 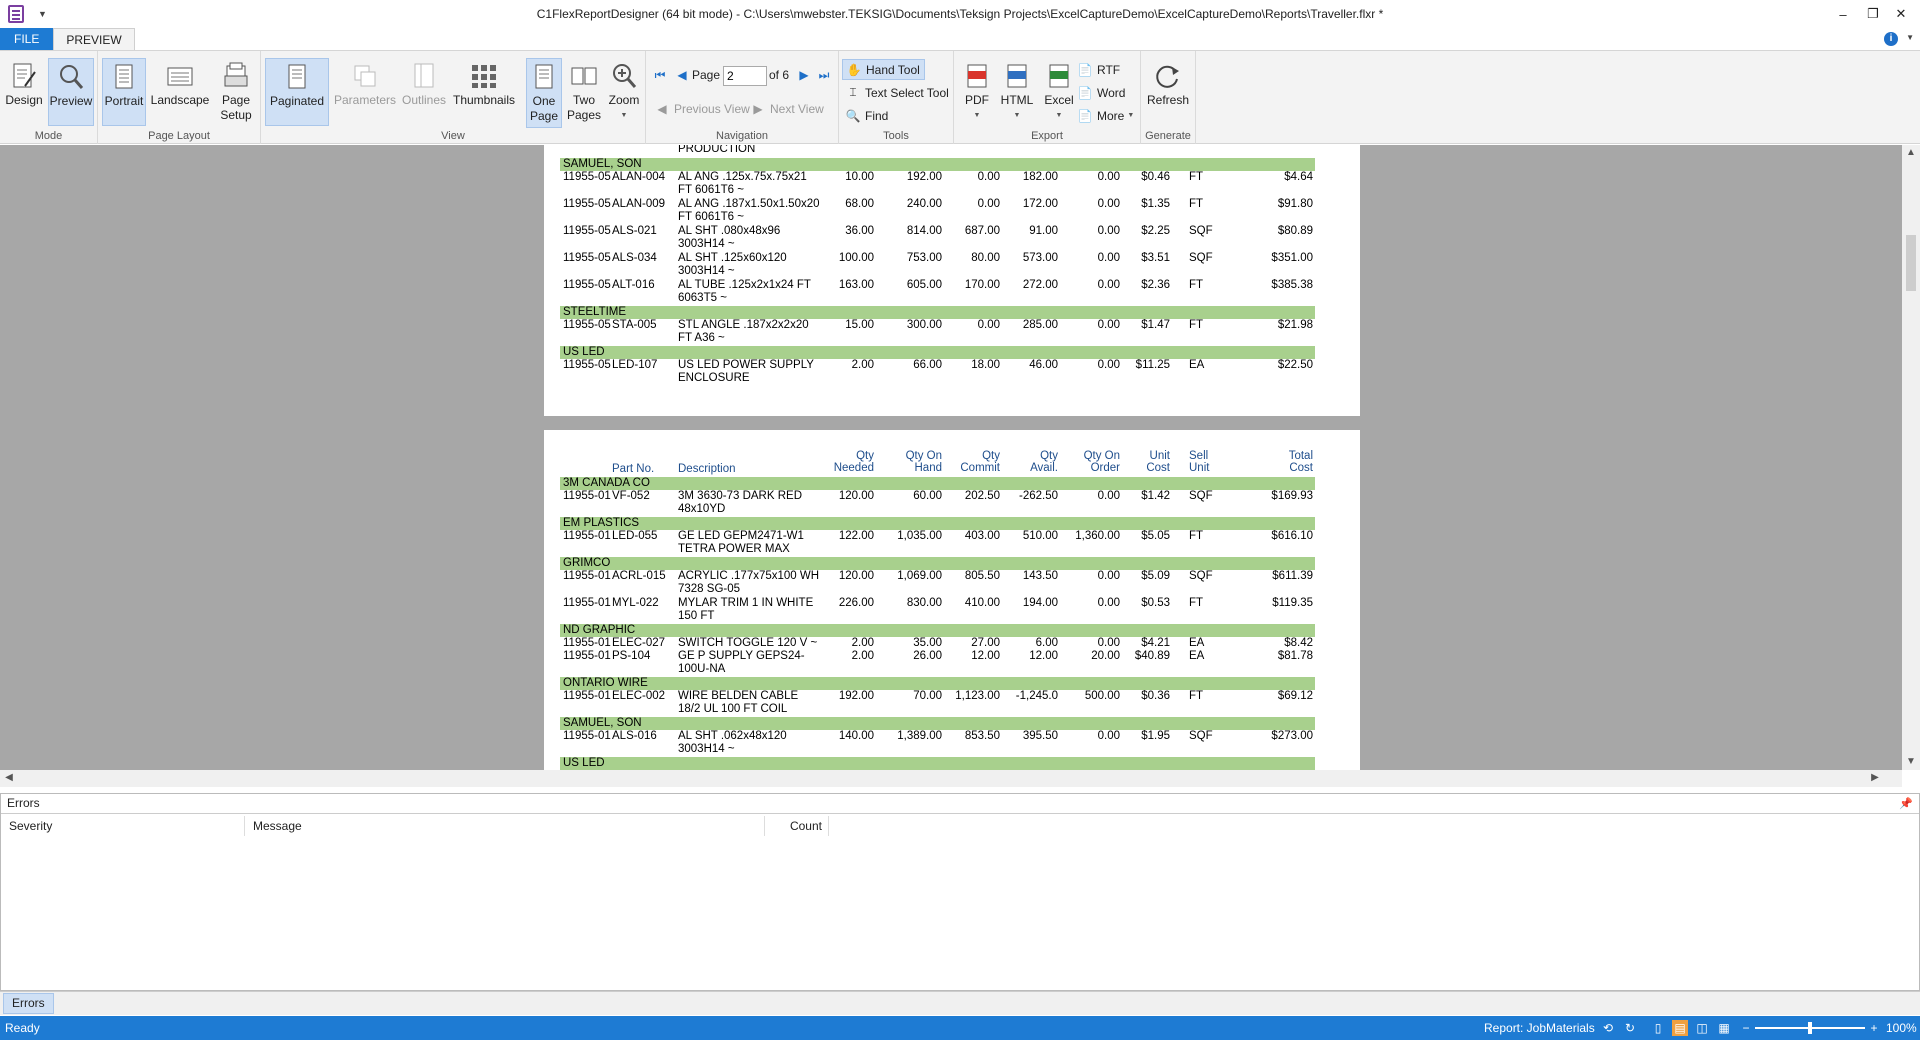 What do you see at coordinates (924, 177) in the screenshot?
I see `cell-onhand: 192.00` at bounding box center [924, 177].